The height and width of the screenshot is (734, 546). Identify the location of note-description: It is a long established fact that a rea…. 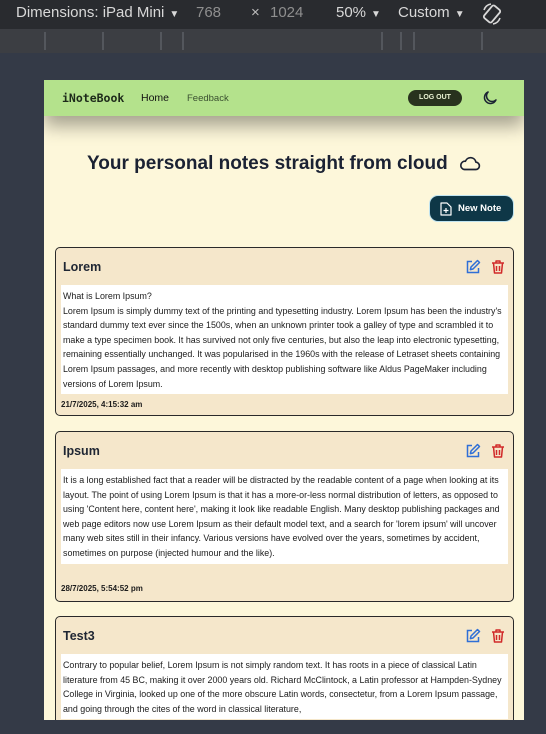
(284, 516).